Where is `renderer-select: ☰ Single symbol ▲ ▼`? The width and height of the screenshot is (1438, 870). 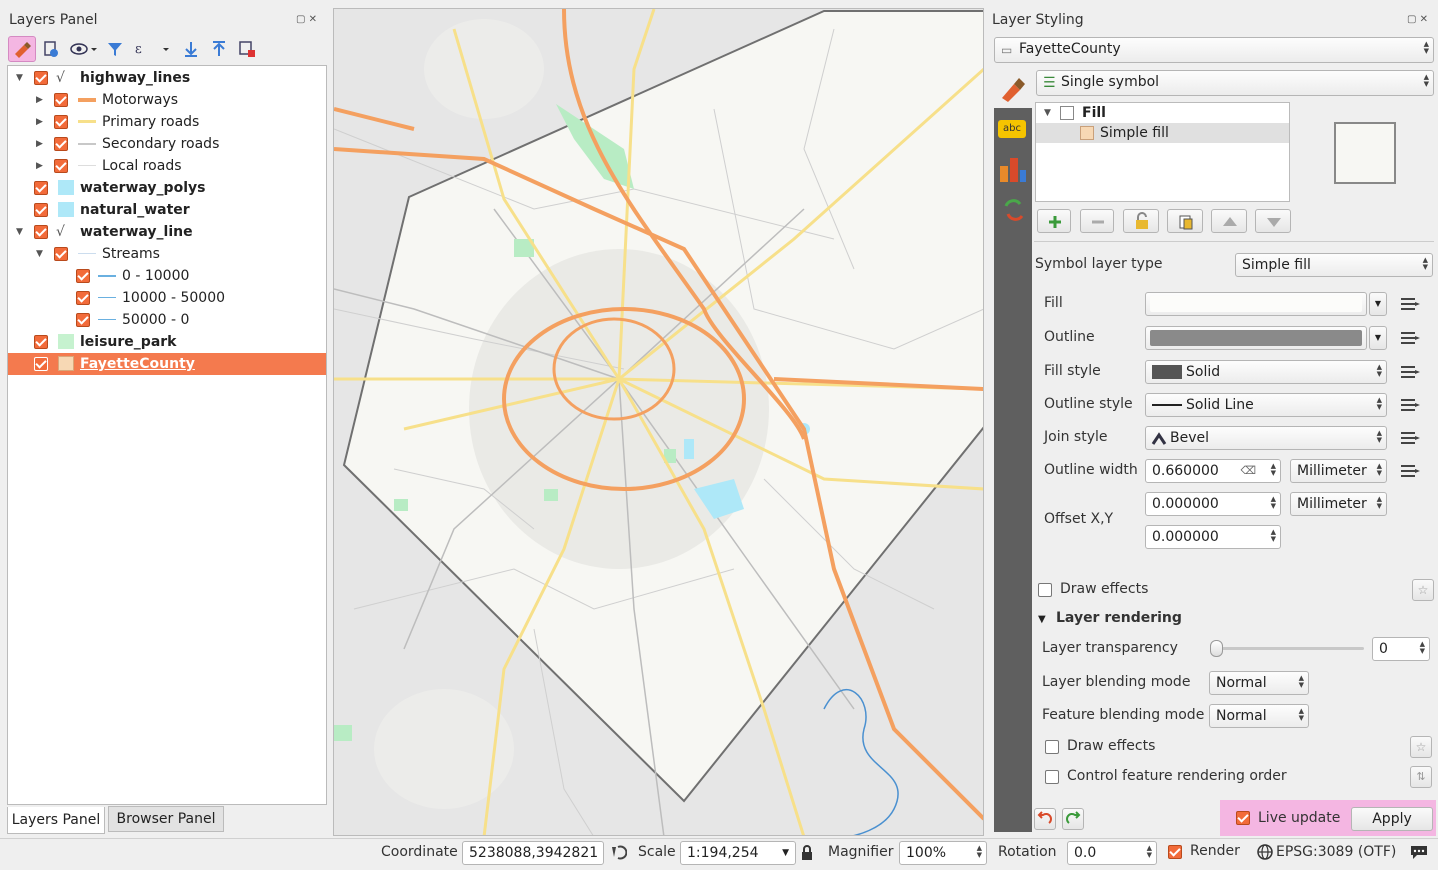
renderer-select: ☰ Single symbol ▲ ▼ is located at coordinates (1235, 83).